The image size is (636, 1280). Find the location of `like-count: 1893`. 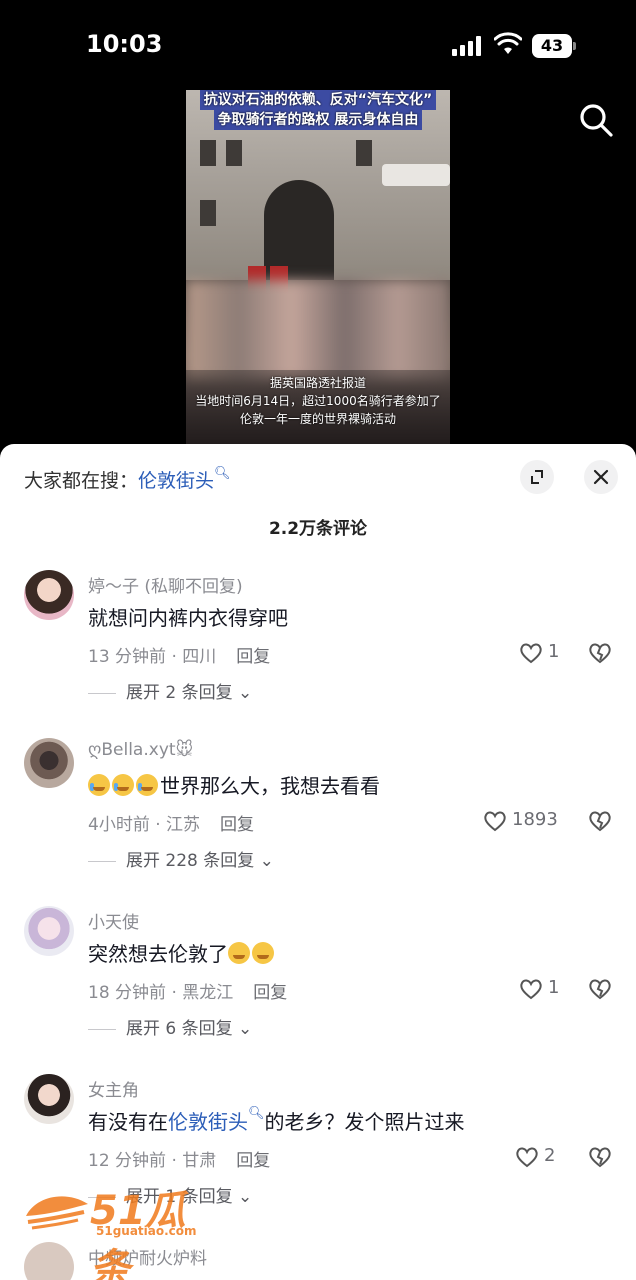

like-count: 1893 is located at coordinates (535, 819).